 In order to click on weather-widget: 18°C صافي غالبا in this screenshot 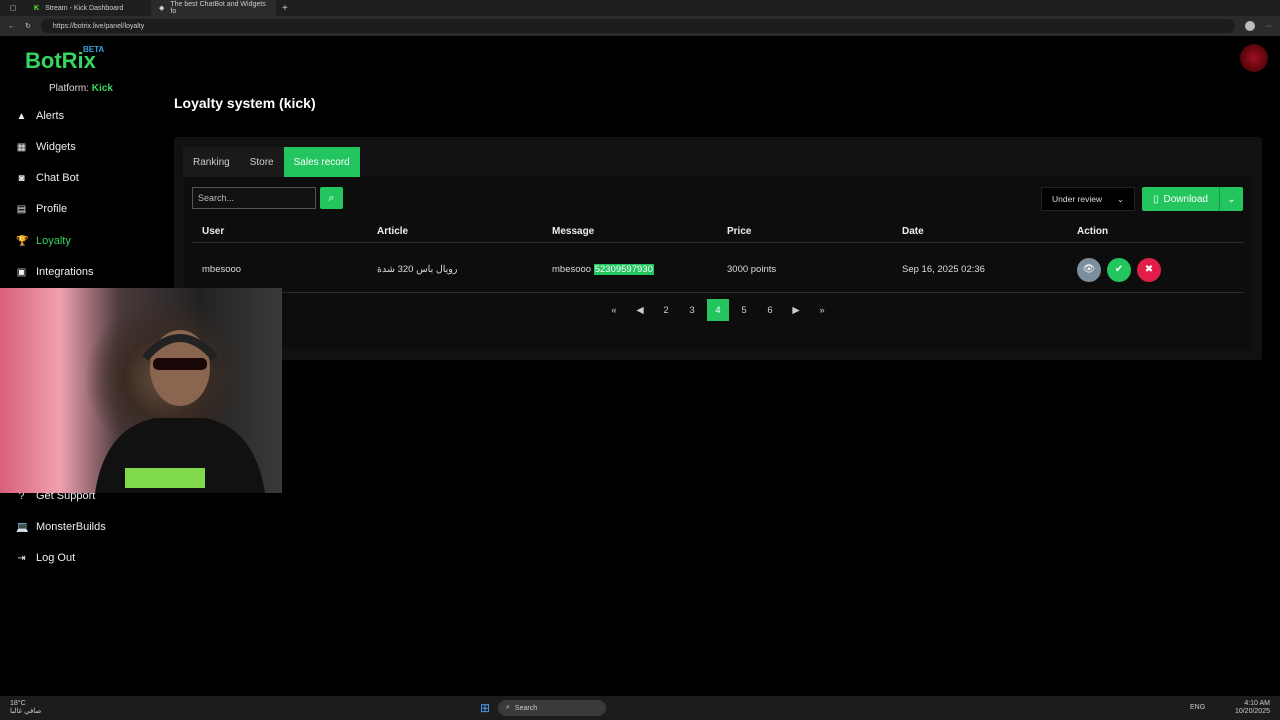, I will do `click(25, 708)`.